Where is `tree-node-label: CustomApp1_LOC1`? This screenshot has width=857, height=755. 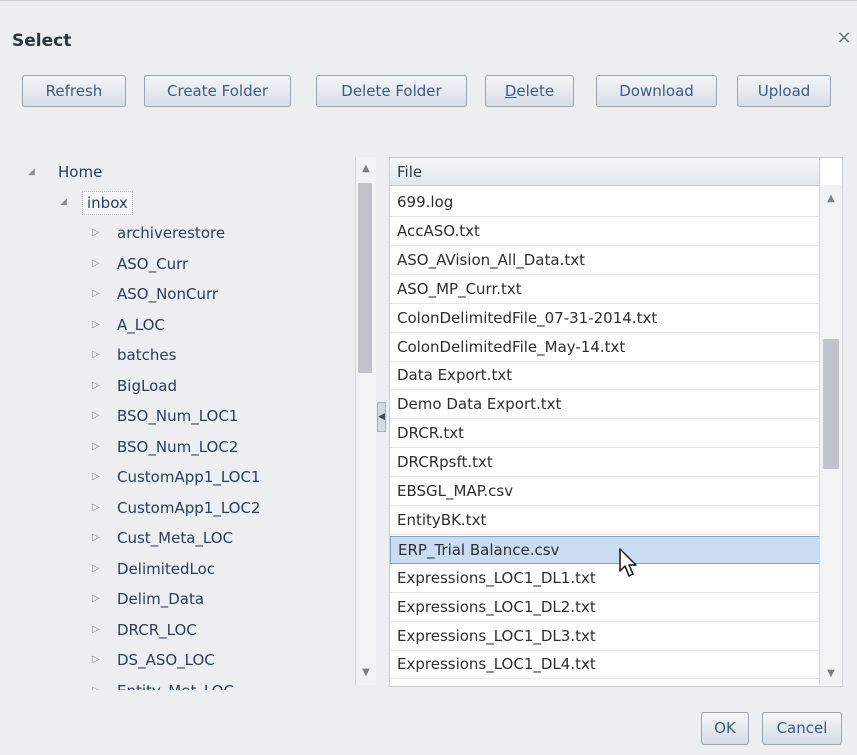 tree-node-label: CustomApp1_LOC1 is located at coordinates (189, 477).